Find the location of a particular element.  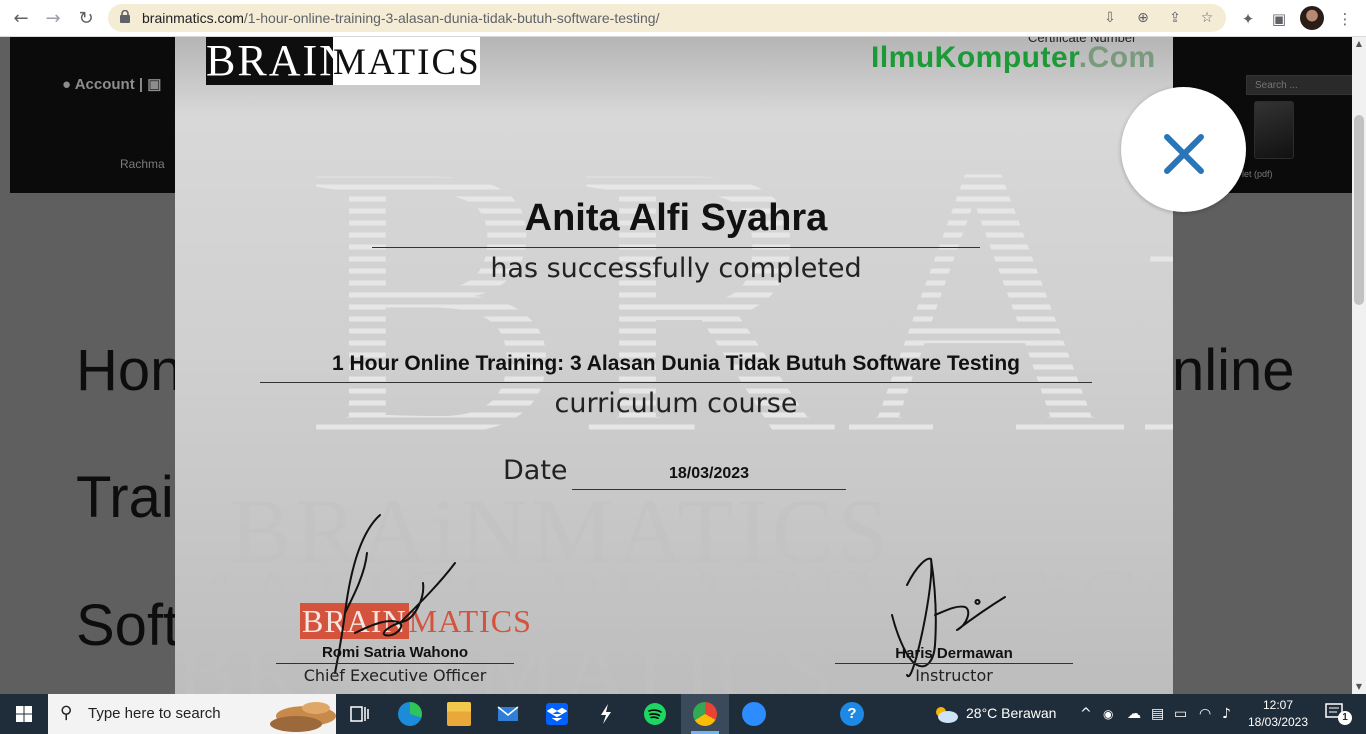

task-view-icon is located at coordinates (359, 714).